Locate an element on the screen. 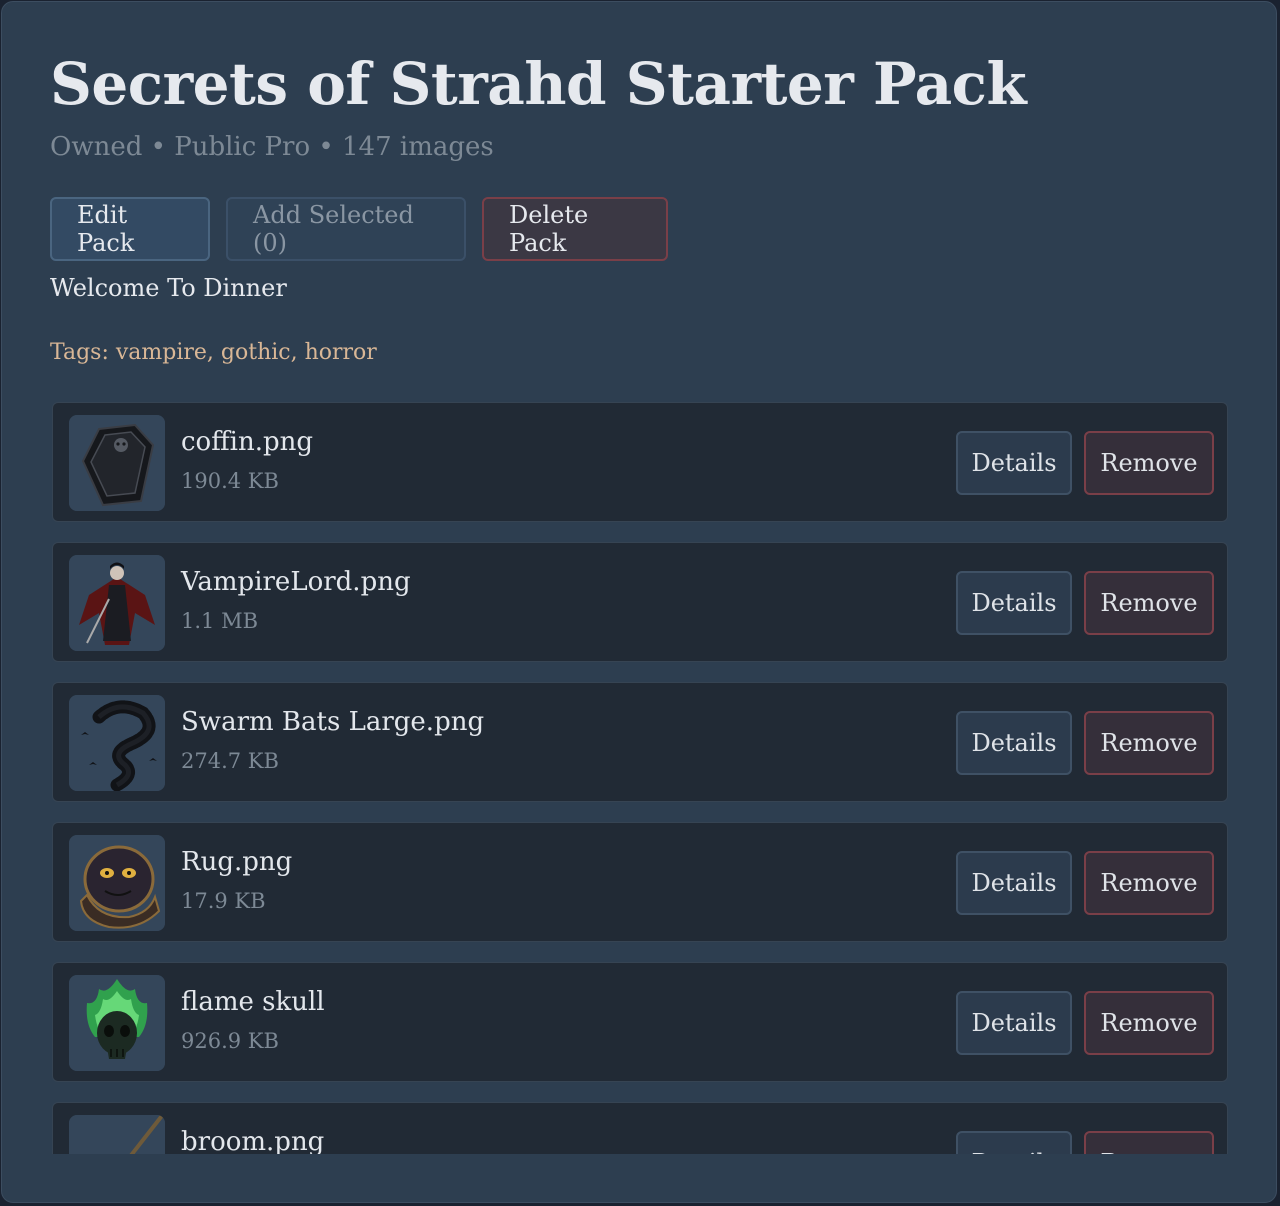 The height and width of the screenshot is (1206, 1280). image-size: 17.9 KB is located at coordinates (223, 901).